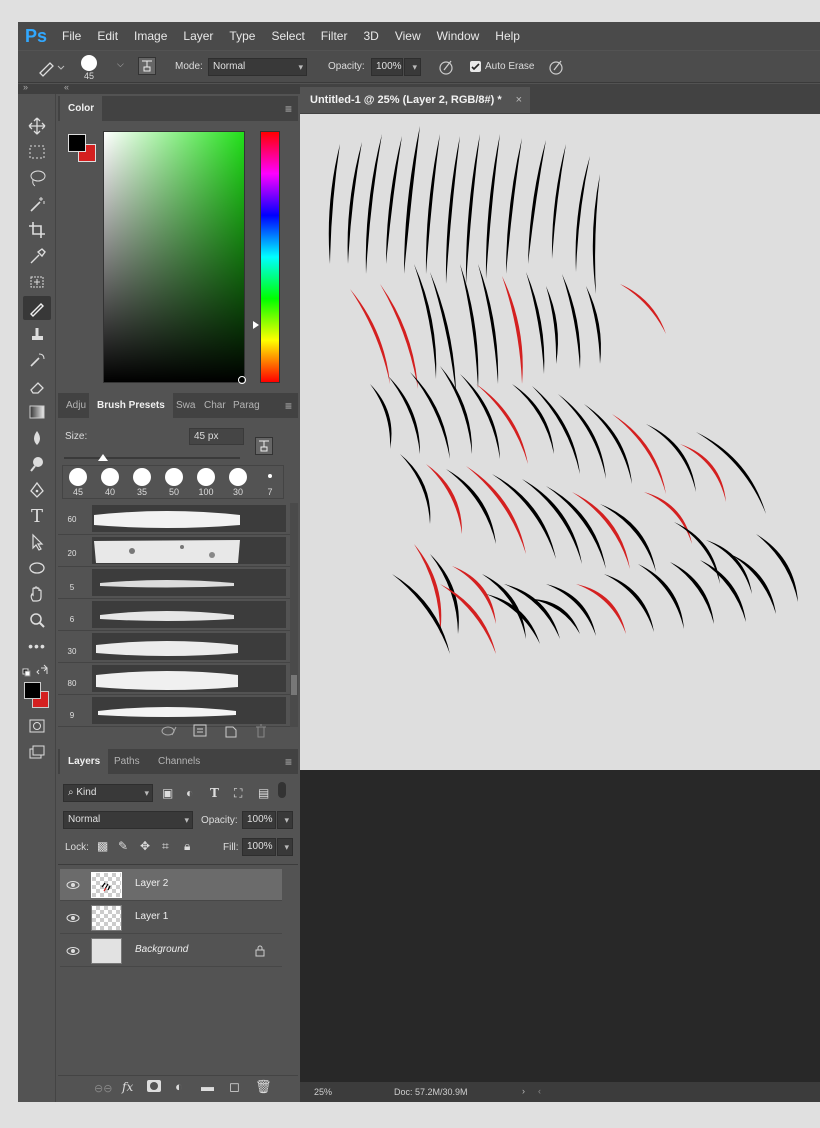 The height and width of the screenshot is (1128, 820). What do you see at coordinates (294, 685) in the screenshot?
I see `scrollbar-thumb` at bounding box center [294, 685].